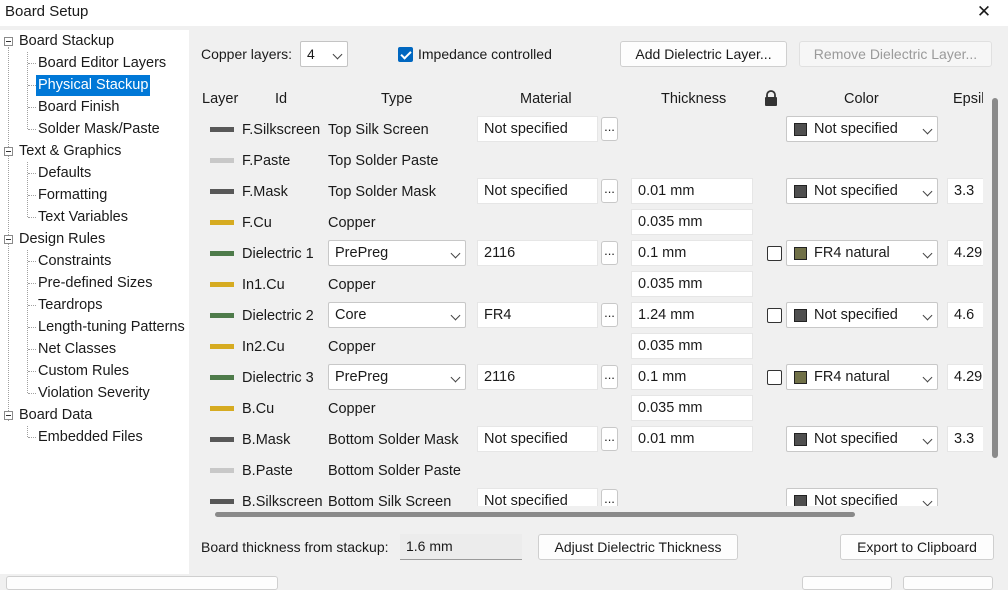  Describe the element at coordinates (694, 99) in the screenshot. I see `column-header-thickness: Thickness` at that location.